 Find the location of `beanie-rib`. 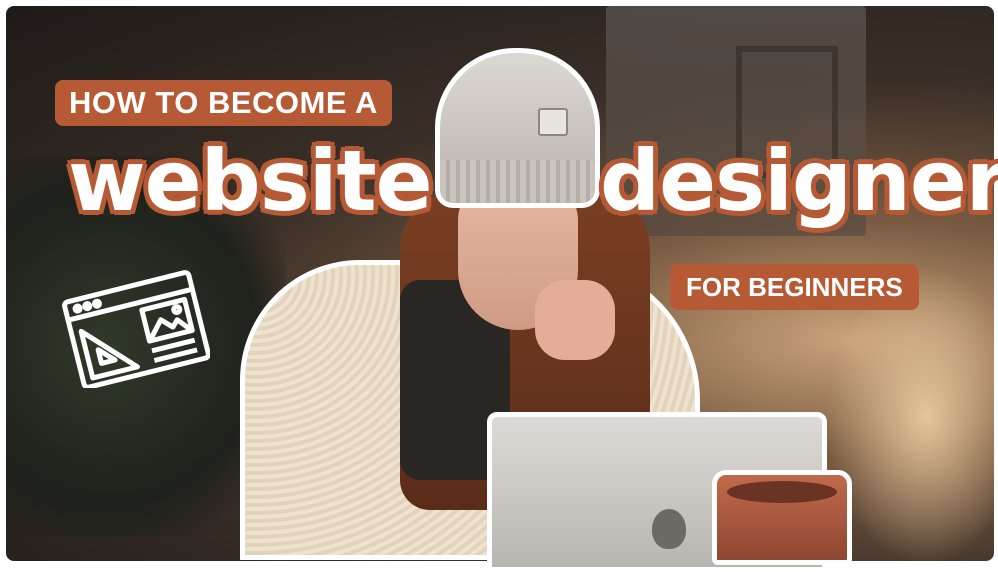

beanie-rib is located at coordinates (517, 184).